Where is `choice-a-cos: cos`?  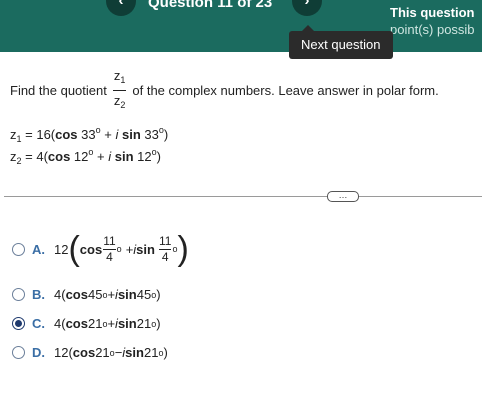 choice-a-cos: cos is located at coordinates (91, 249).